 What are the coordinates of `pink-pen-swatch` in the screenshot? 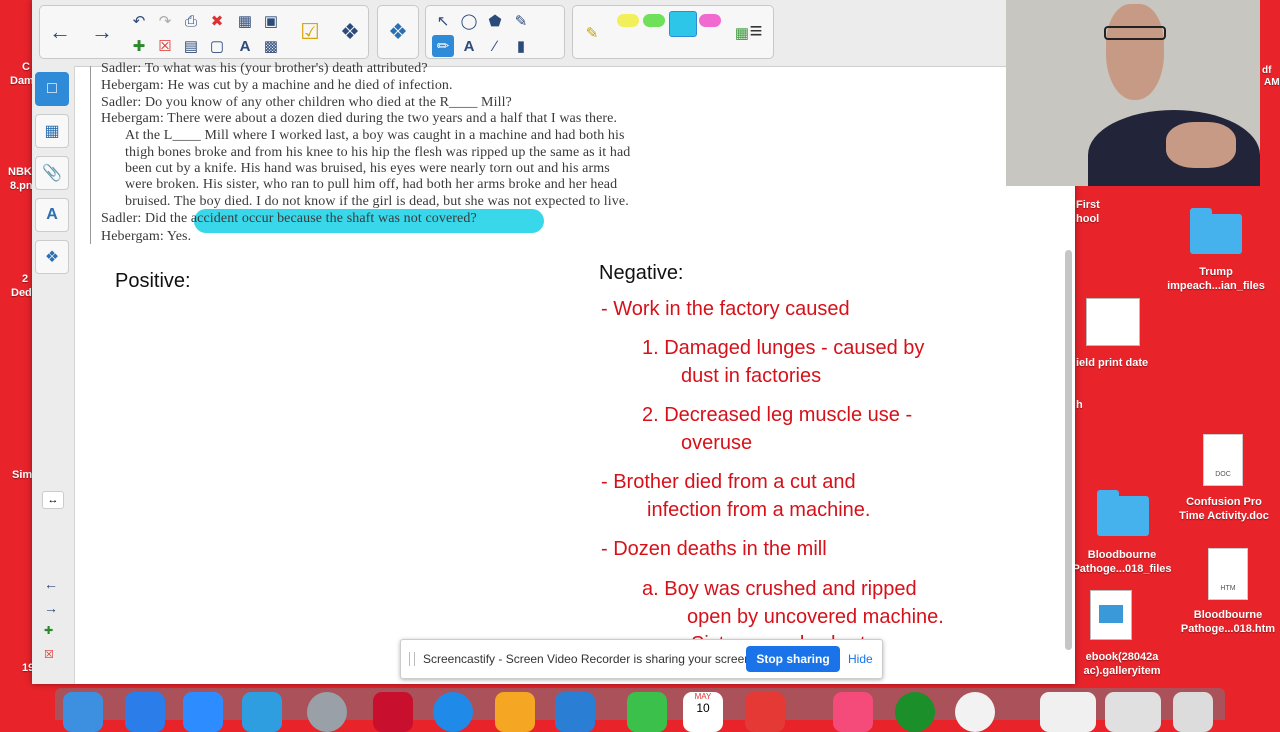 It's located at (710, 20).